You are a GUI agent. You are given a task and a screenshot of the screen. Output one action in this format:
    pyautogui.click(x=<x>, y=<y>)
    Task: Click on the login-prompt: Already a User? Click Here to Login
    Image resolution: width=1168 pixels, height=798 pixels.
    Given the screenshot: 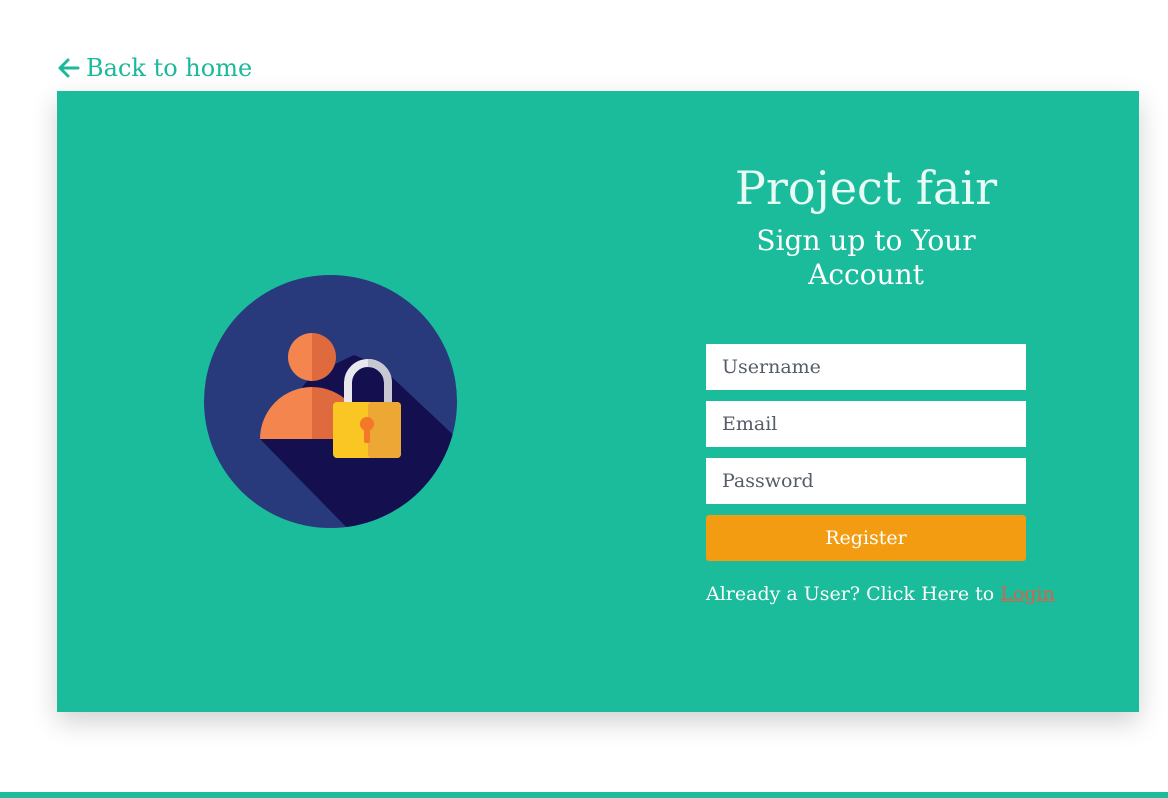 What is the action you would take?
    pyautogui.click(x=880, y=594)
    